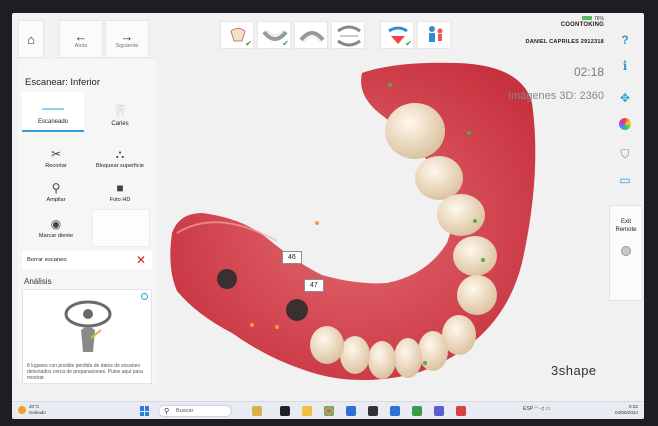  What do you see at coordinates (574, 370) in the screenshot?
I see `brand-logo: 3shape` at bounding box center [574, 370].